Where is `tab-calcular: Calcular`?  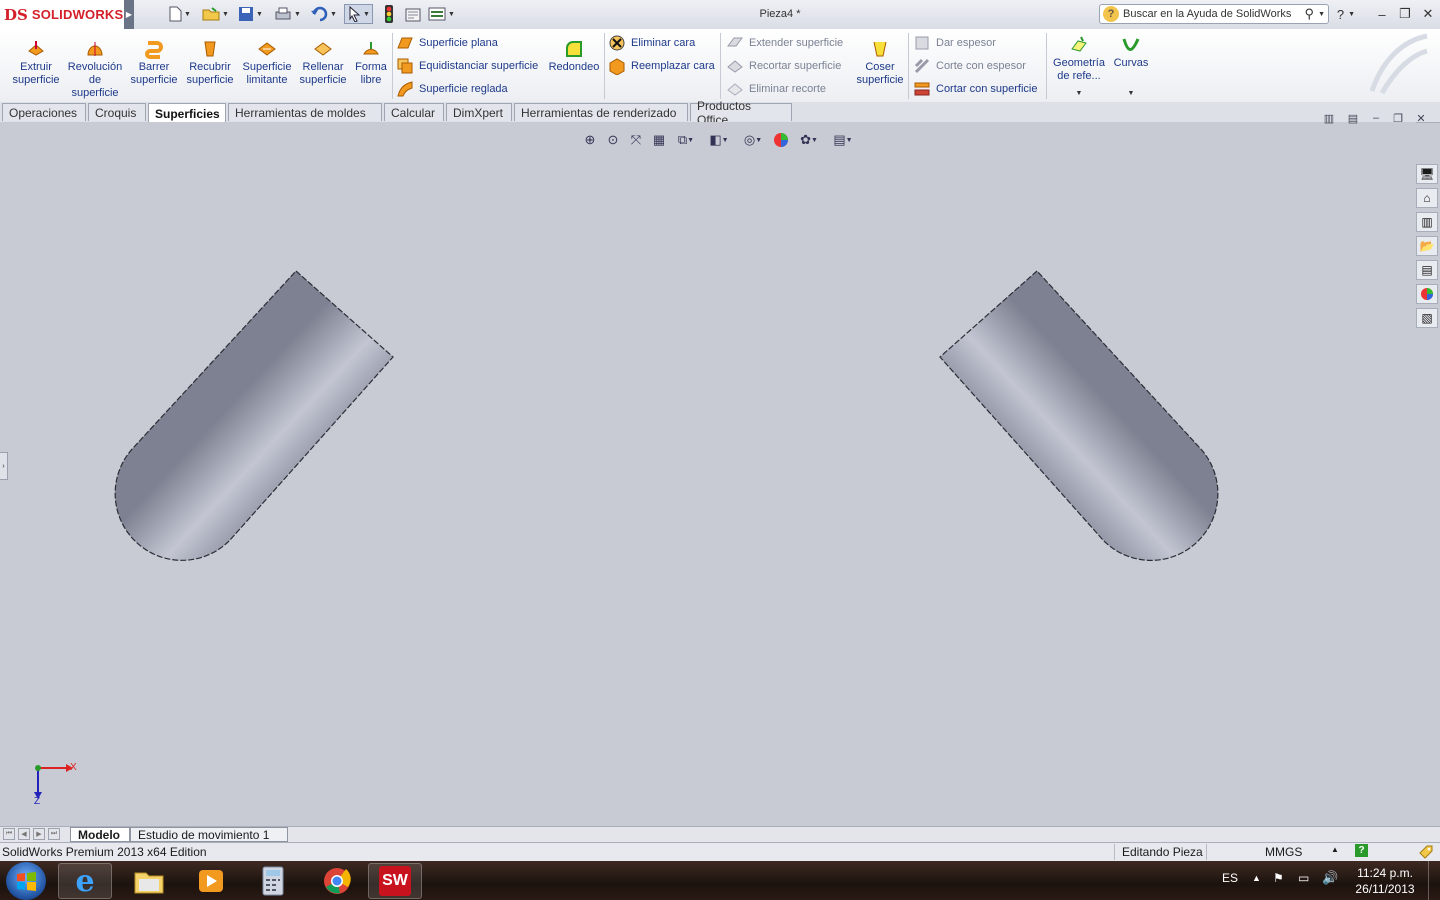
tab-calcular: Calcular is located at coordinates (414, 112).